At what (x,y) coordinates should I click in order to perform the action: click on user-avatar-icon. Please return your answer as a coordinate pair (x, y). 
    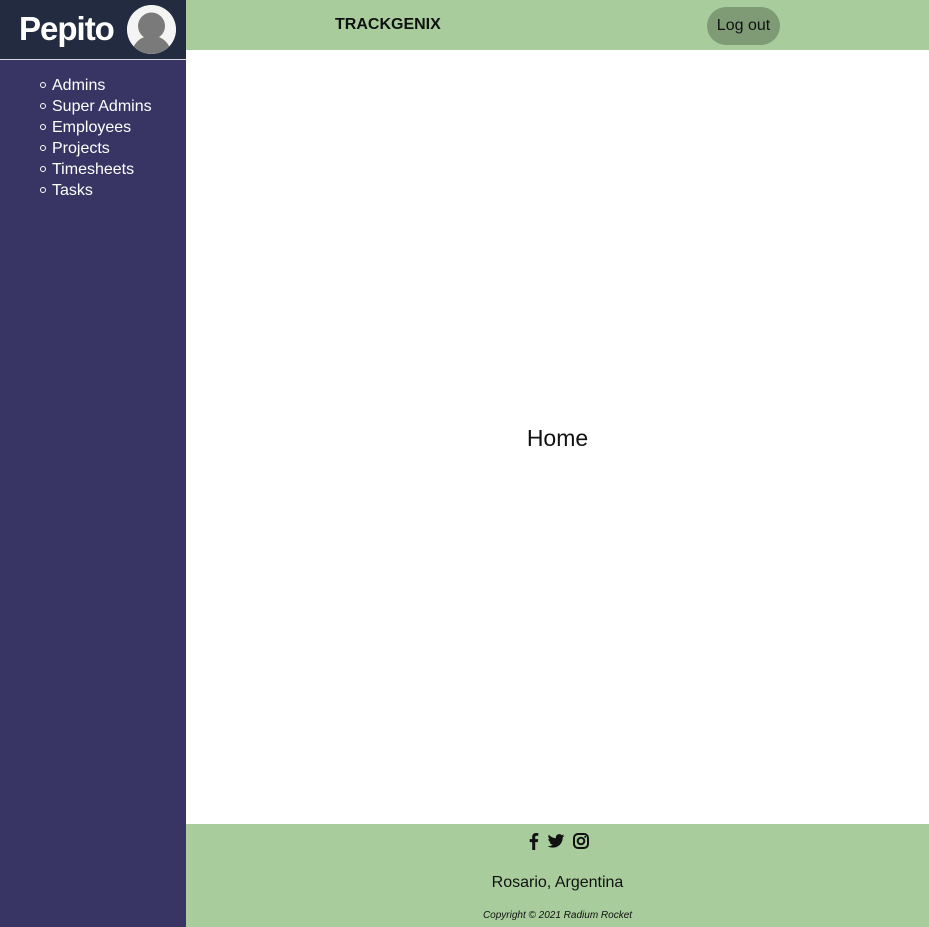
    Looking at the image, I should click on (151, 29).